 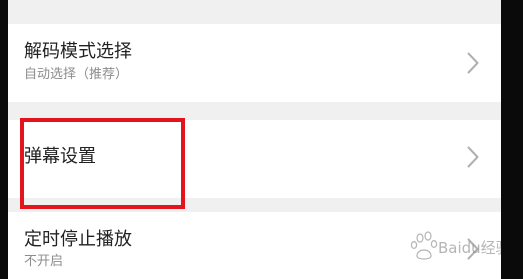 I want to click on sleep-timer-title: 定时停止播放, so click(x=78, y=239).